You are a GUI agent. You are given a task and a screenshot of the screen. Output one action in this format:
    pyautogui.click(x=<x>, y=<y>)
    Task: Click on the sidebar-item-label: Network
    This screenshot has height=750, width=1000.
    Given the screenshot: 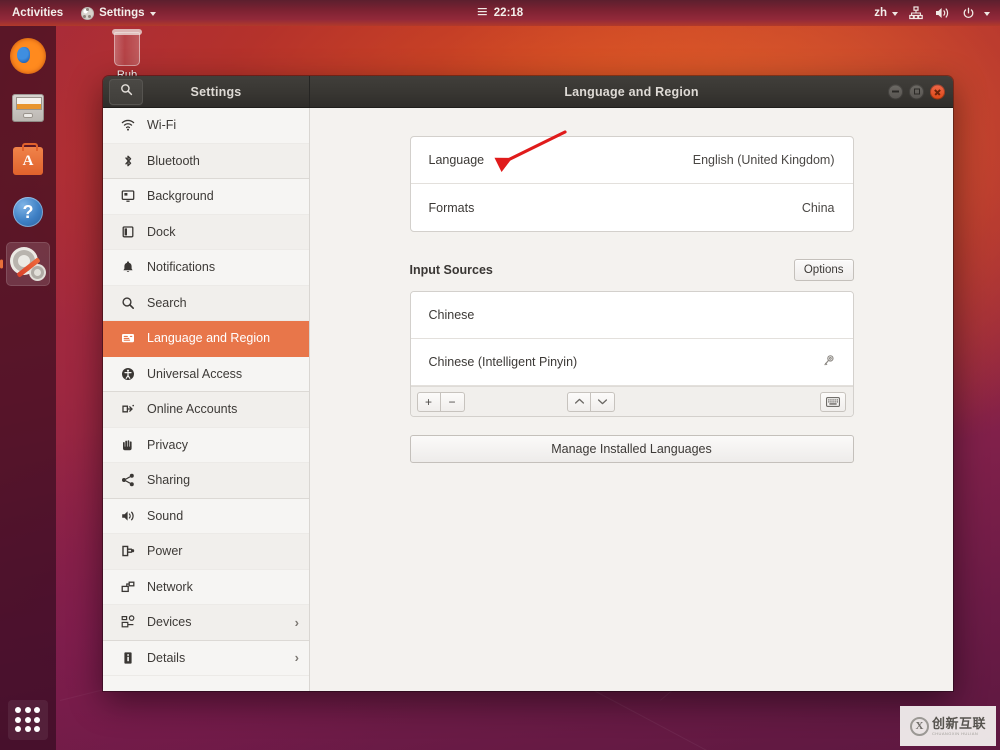 What is the action you would take?
    pyautogui.click(x=170, y=586)
    